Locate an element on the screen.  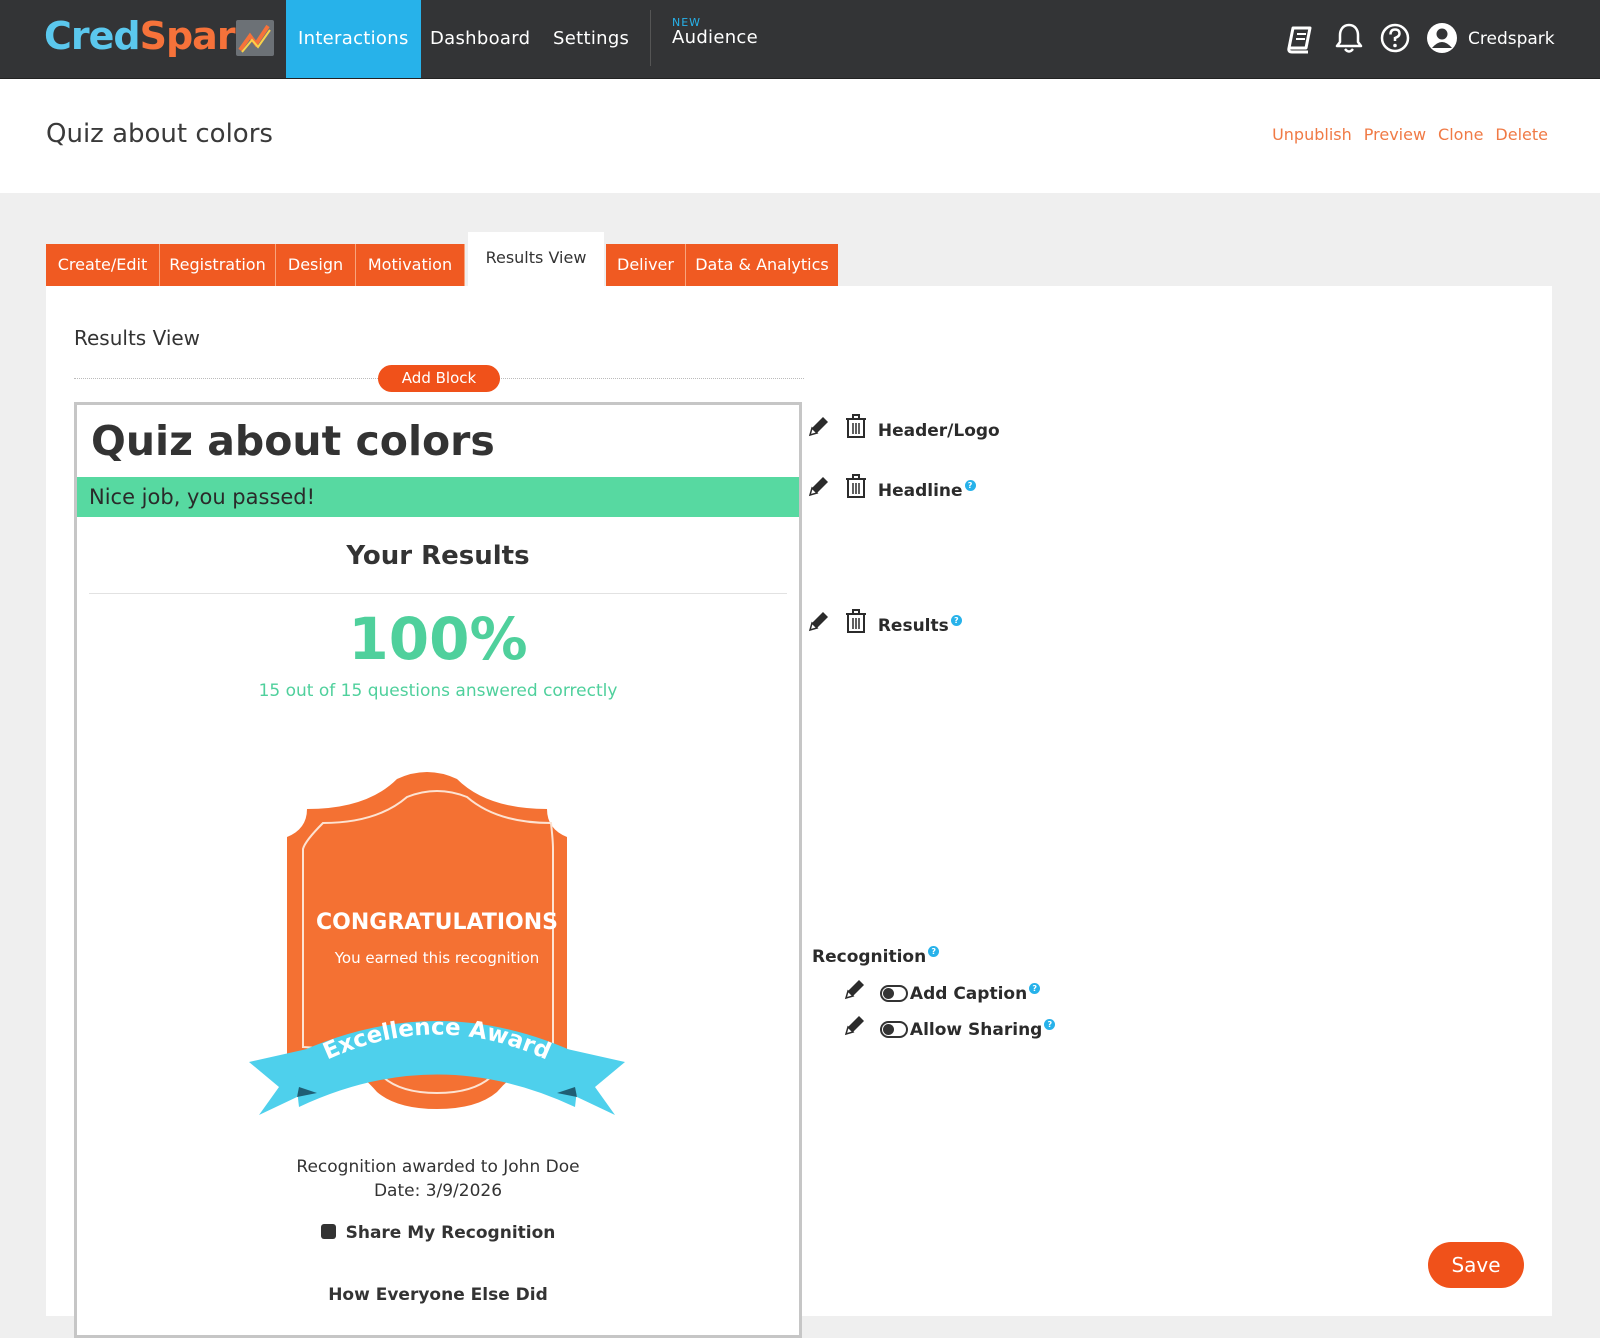
block-label-headline: Headline is located at coordinates (920, 490).